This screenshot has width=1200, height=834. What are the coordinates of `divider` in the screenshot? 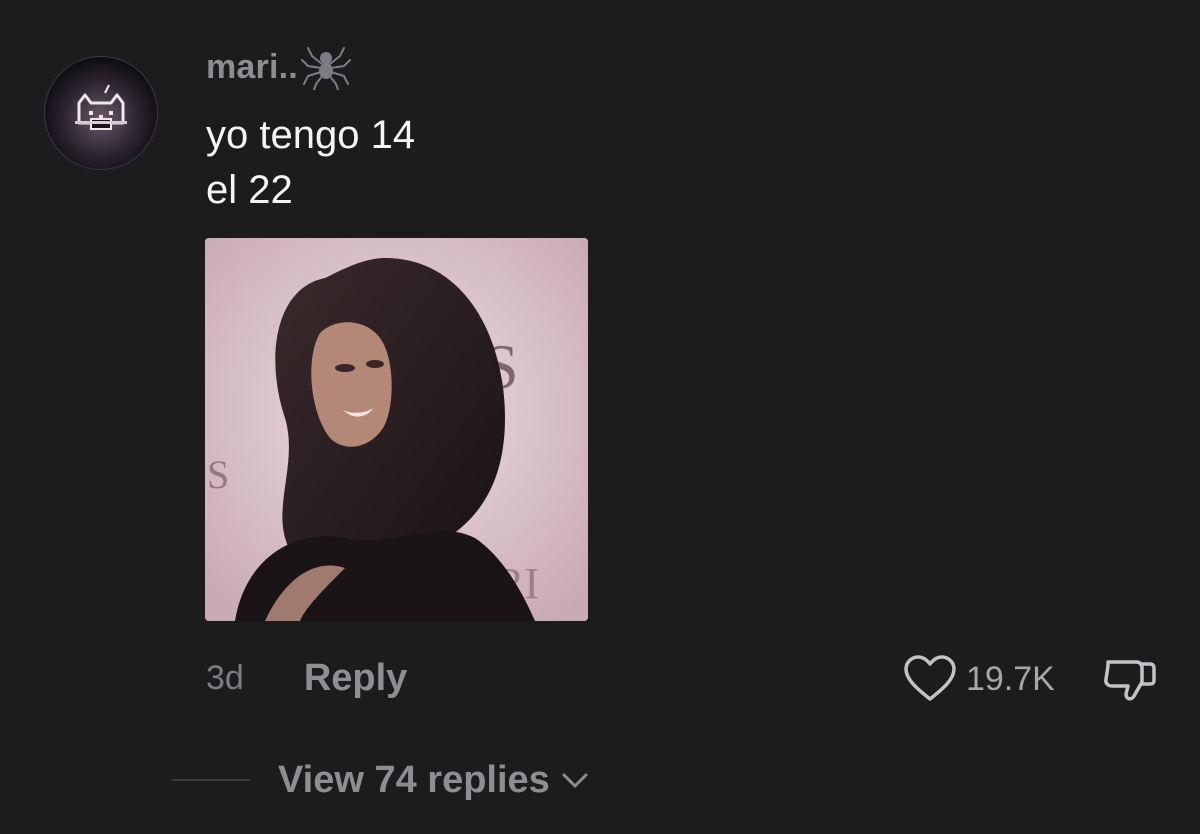 It's located at (211, 780).